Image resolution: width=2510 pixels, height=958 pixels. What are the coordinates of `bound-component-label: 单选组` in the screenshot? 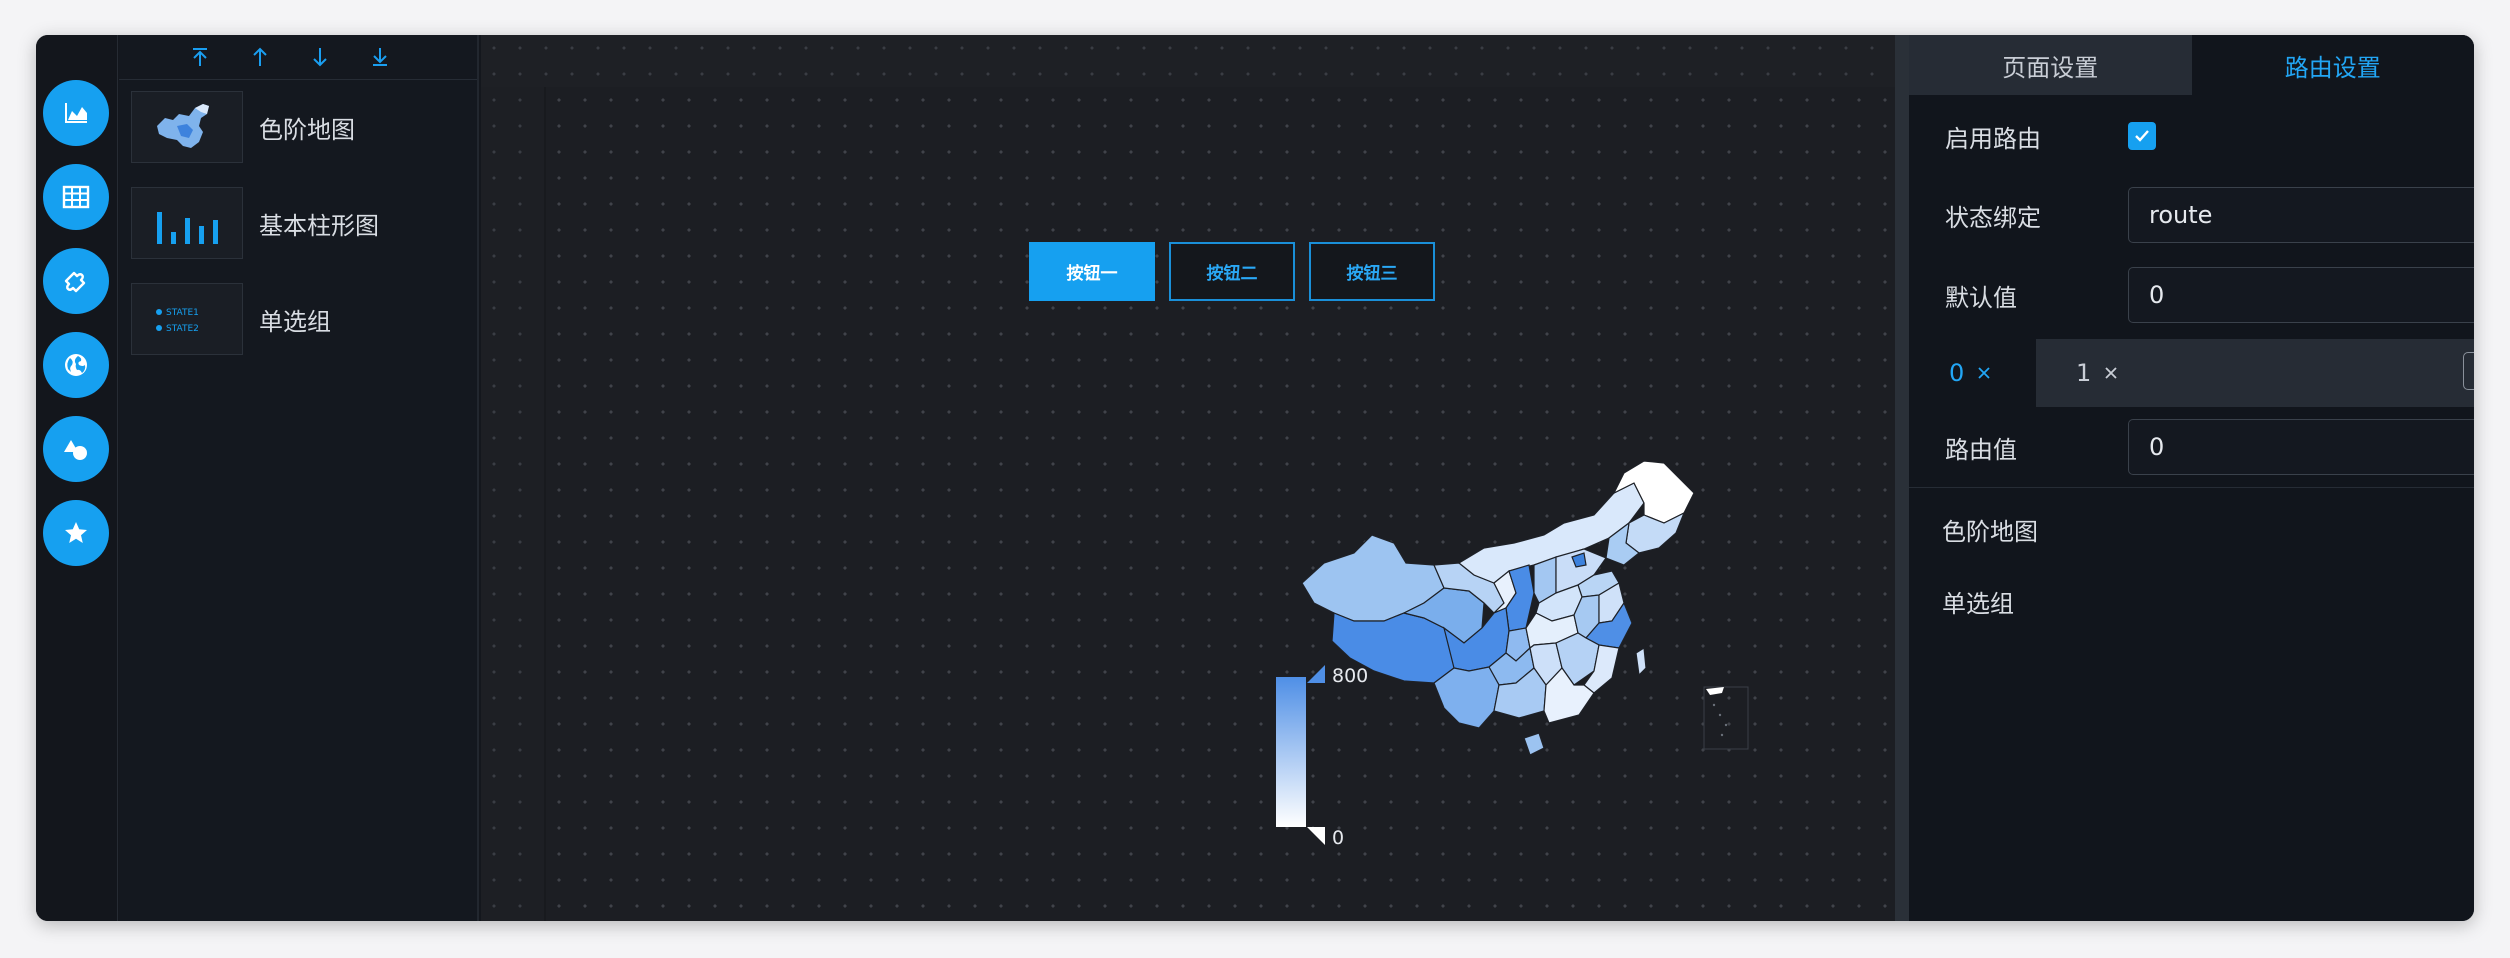 It's located at (1978, 604).